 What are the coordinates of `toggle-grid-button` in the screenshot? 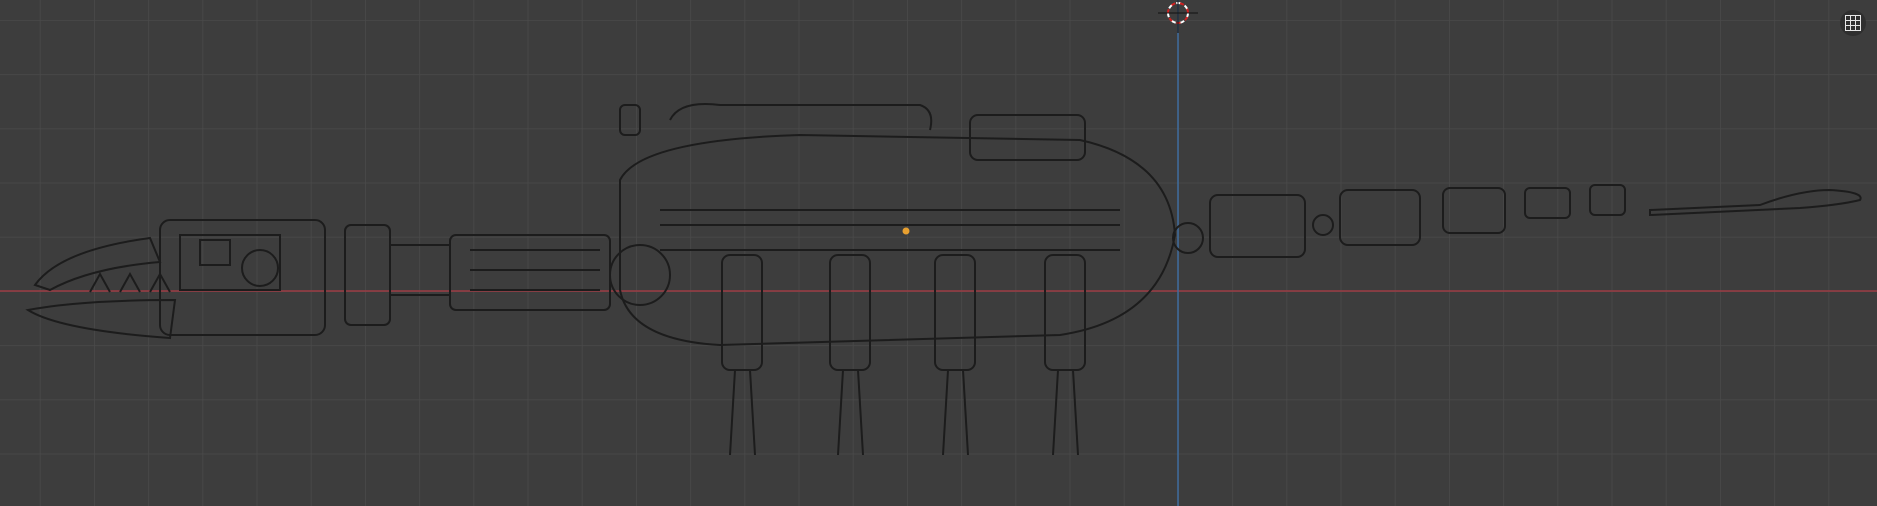 It's located at (1853, 23).